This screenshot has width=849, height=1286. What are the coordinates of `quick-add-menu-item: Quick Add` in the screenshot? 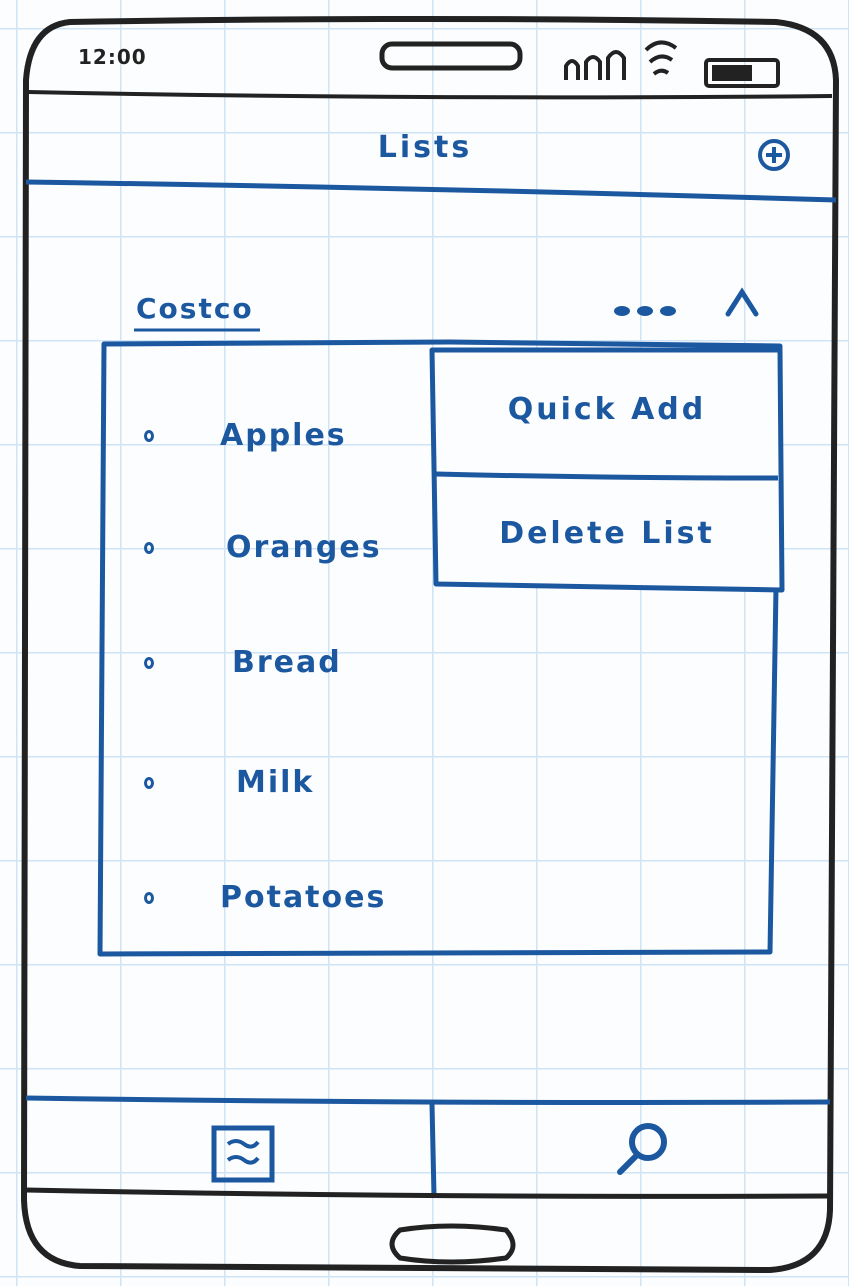 It's located at (607, 409).